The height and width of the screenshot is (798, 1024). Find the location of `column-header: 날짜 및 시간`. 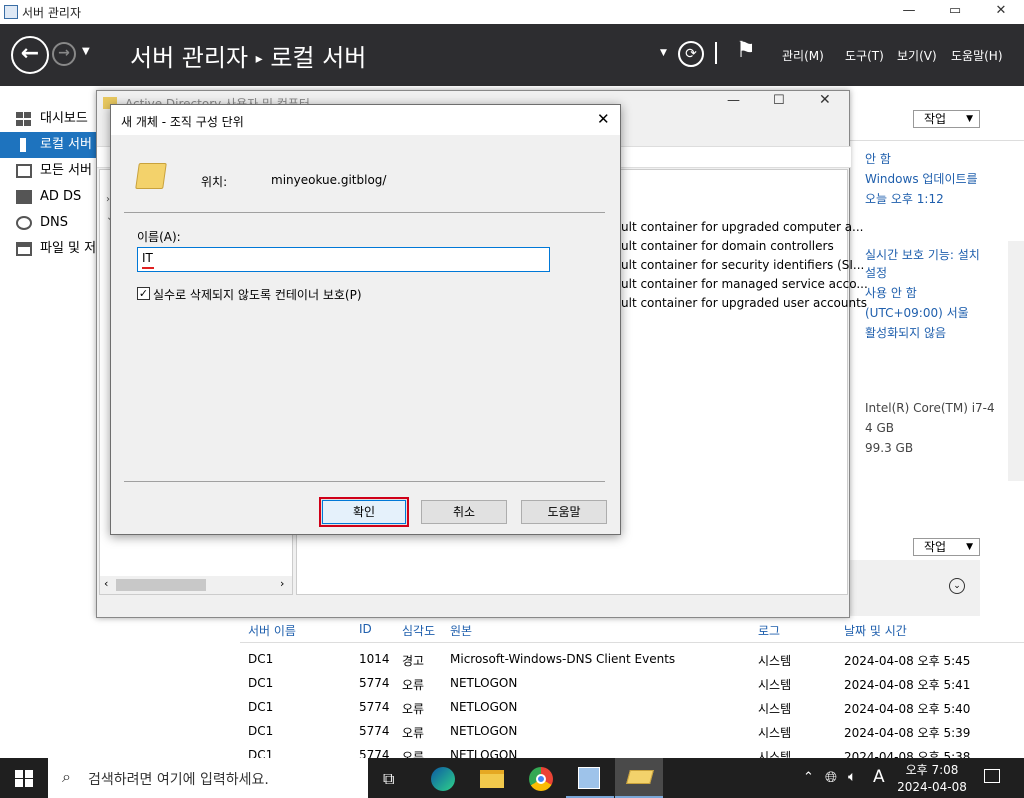

column-header: 날짜 및 시간 is located at coordinates (875, 630).